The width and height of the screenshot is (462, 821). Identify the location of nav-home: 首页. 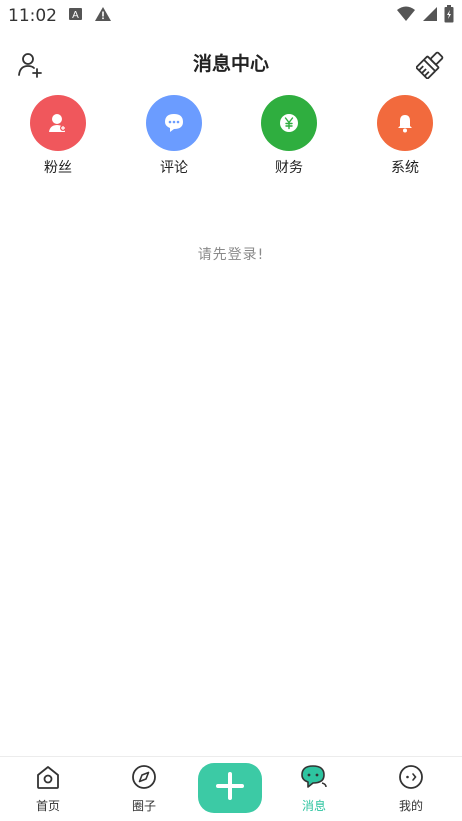
(48, 788).